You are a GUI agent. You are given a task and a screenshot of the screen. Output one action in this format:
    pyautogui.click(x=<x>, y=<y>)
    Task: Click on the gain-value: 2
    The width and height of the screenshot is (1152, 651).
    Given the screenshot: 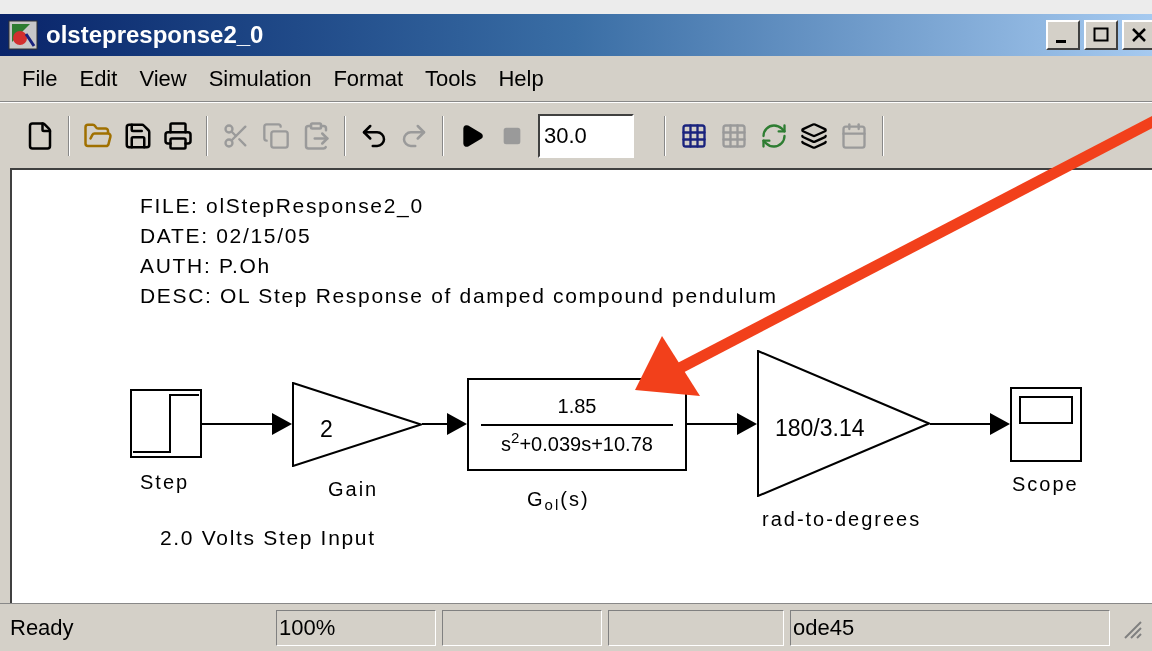 What is the action you would take?
    pyautogui.click(x=326, y=429)
    